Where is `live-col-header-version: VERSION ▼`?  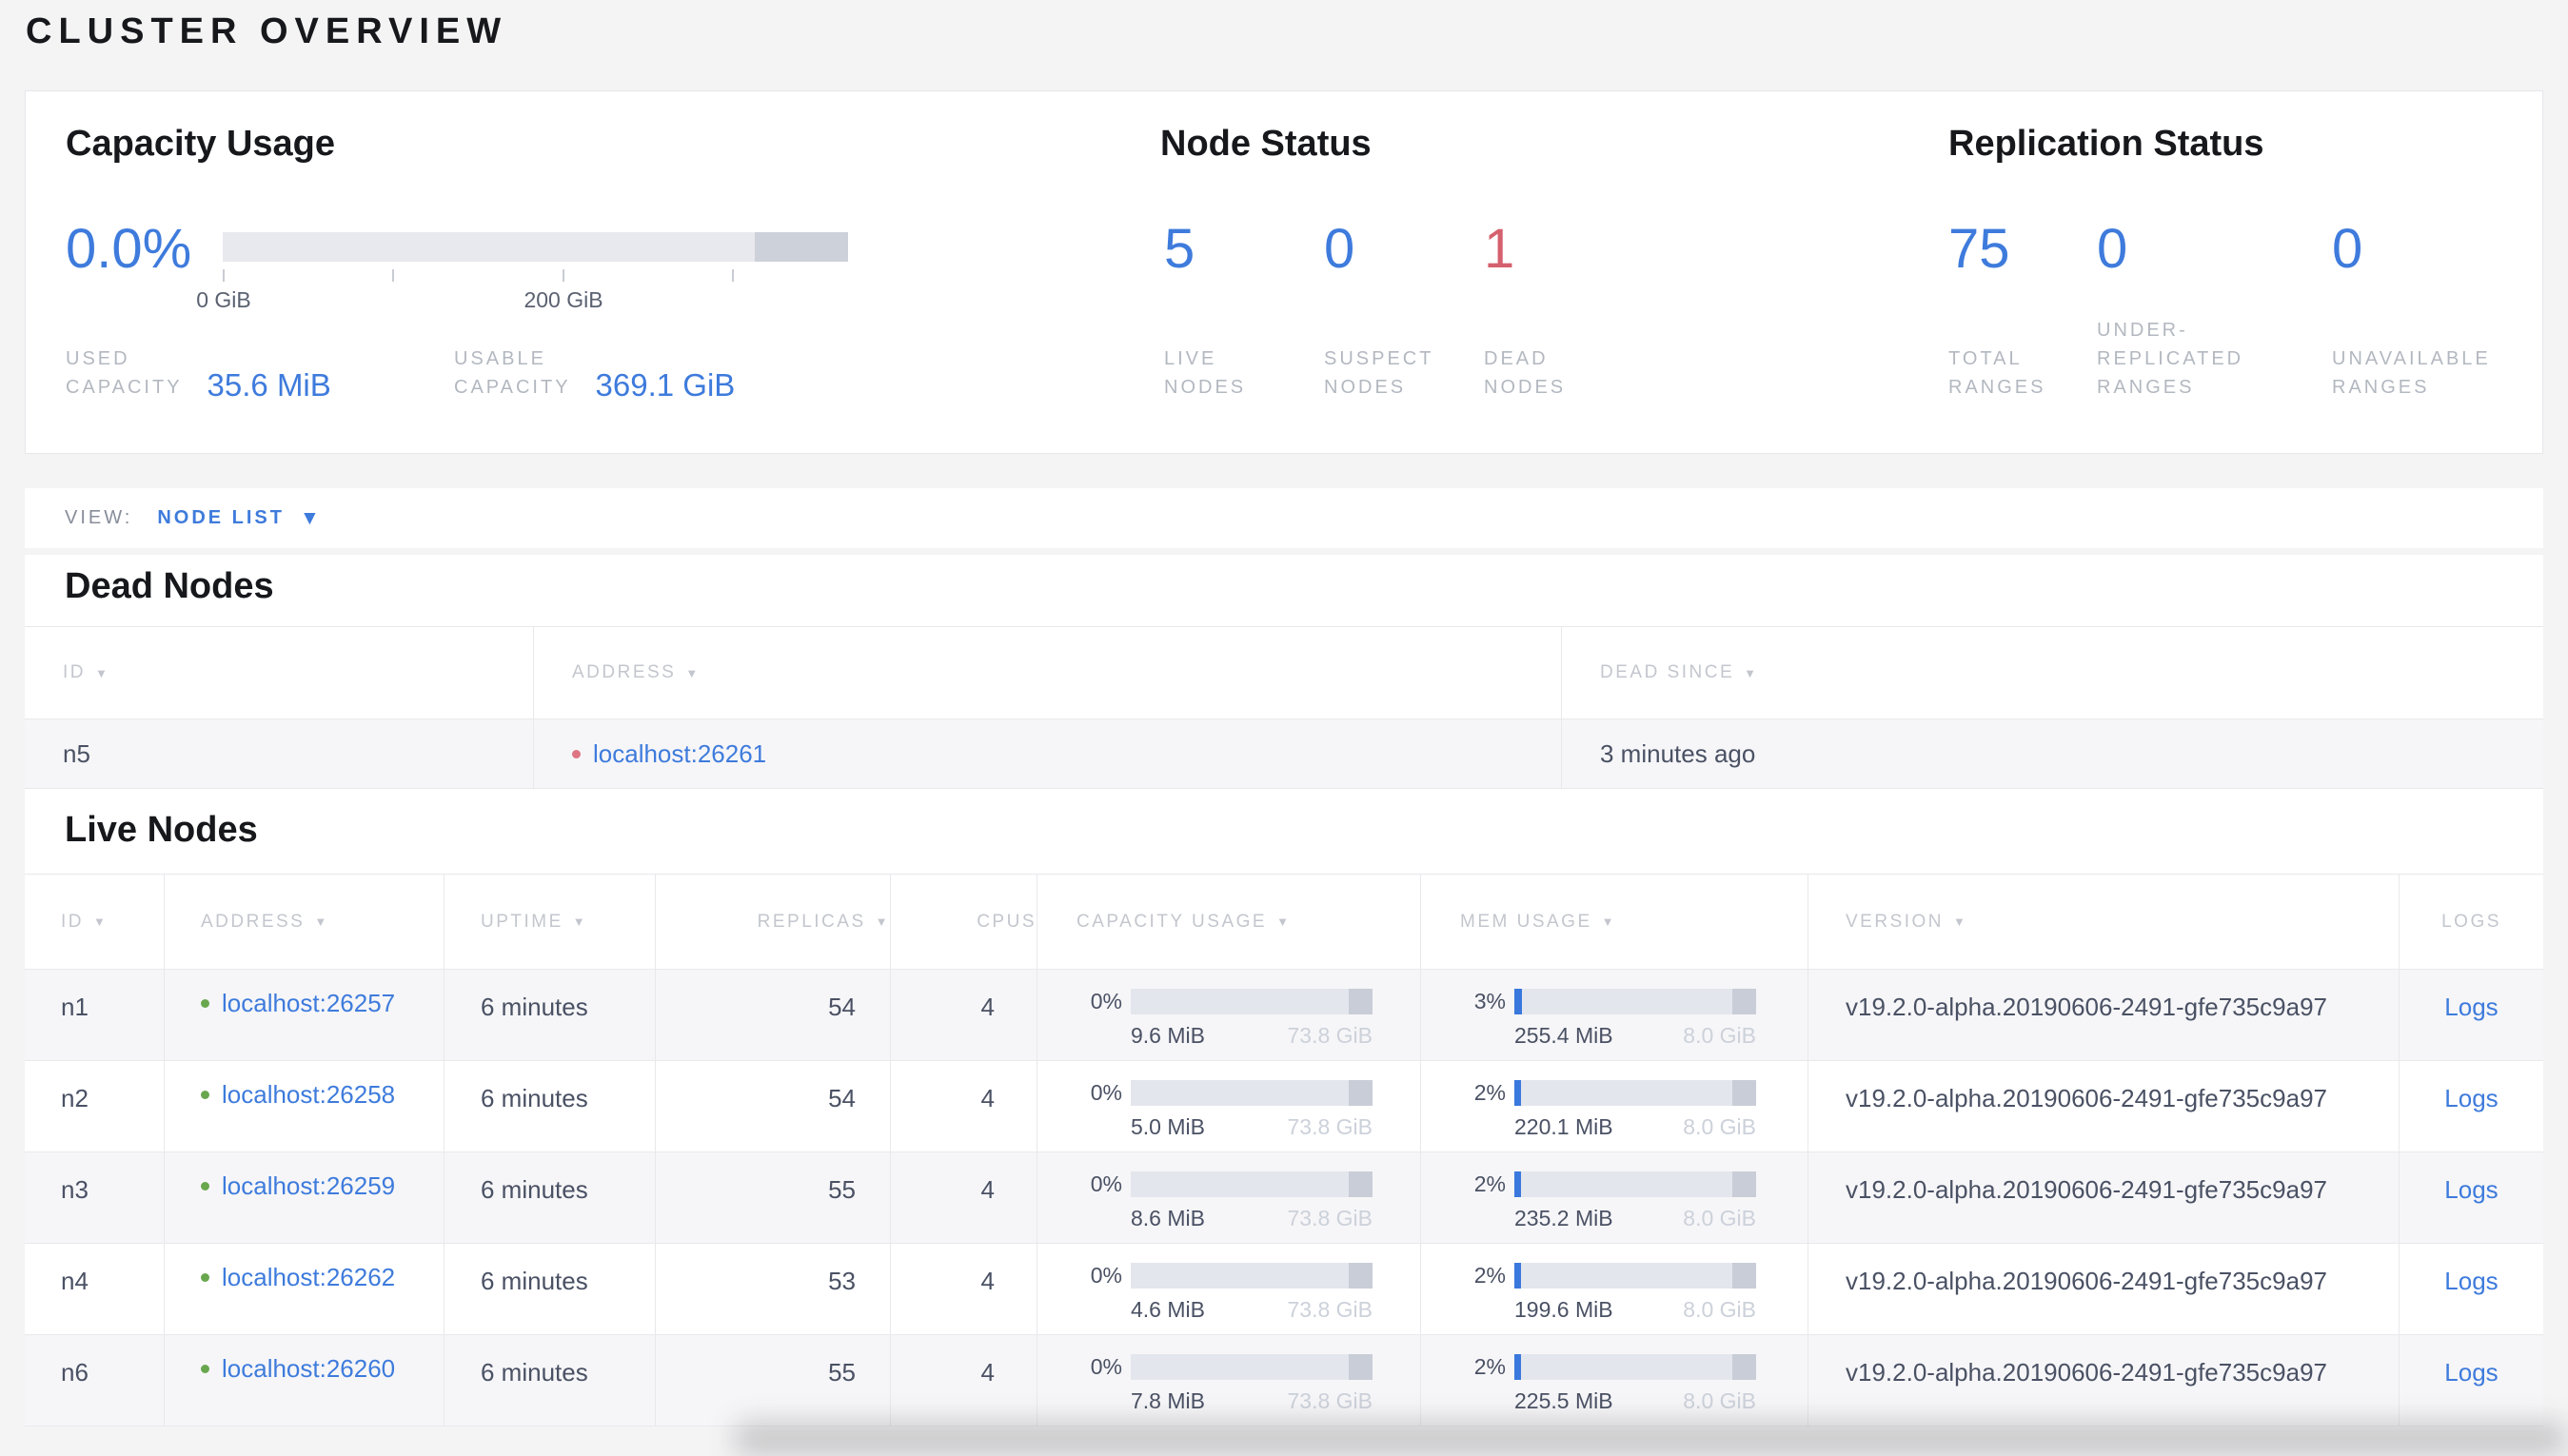 live-col-header-version: VERSION ▼ is located at coordinates (2103, 922).